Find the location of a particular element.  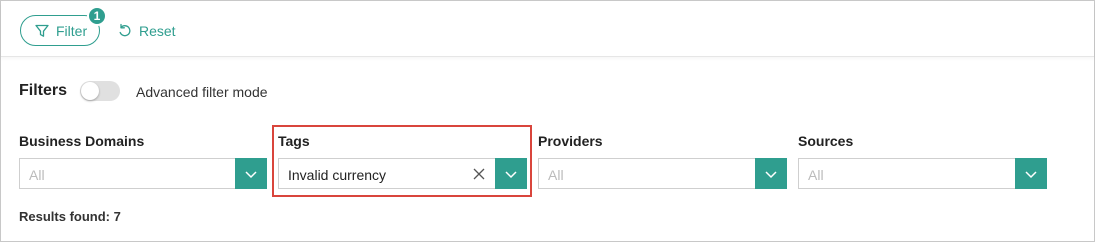

filter-button-label: Filter is located at coordinates (72, 30).